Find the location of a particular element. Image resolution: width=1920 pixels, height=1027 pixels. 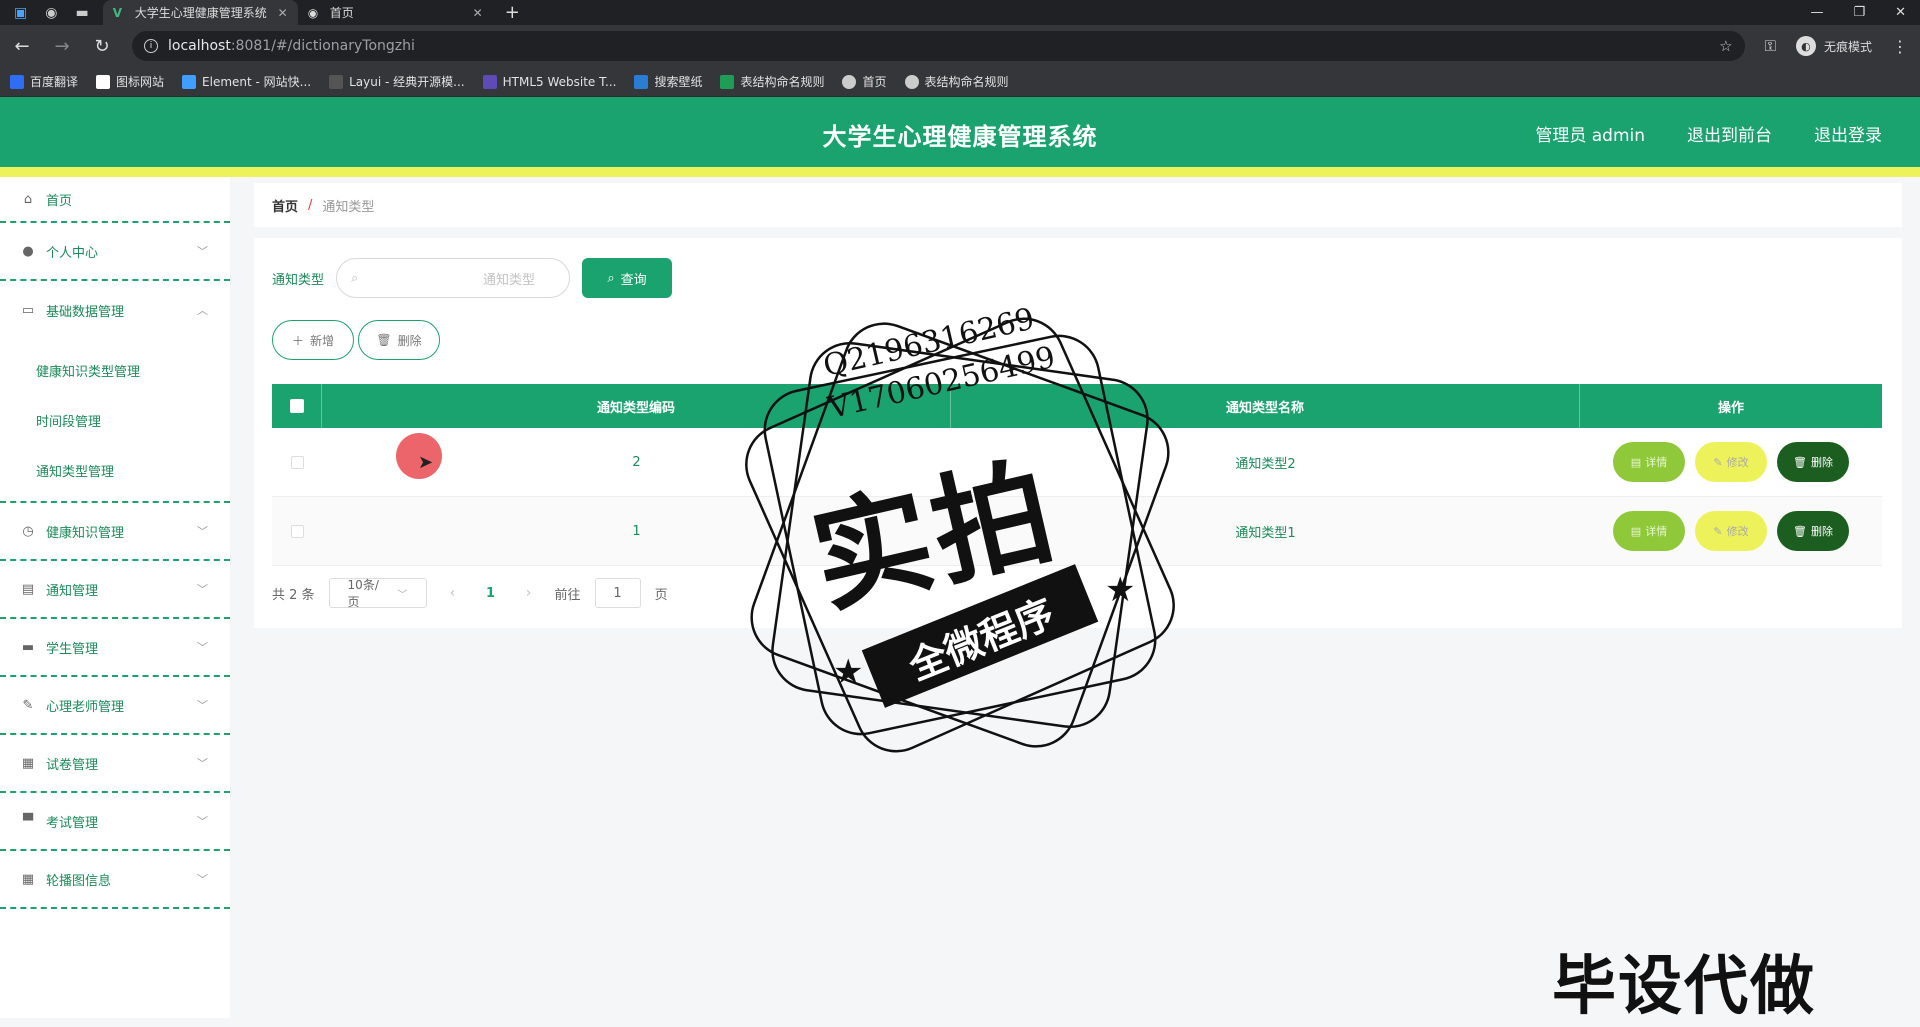

sidebar-item-notice: ▤ 通知管理 ﹀ is located at coordinates (115, 590).